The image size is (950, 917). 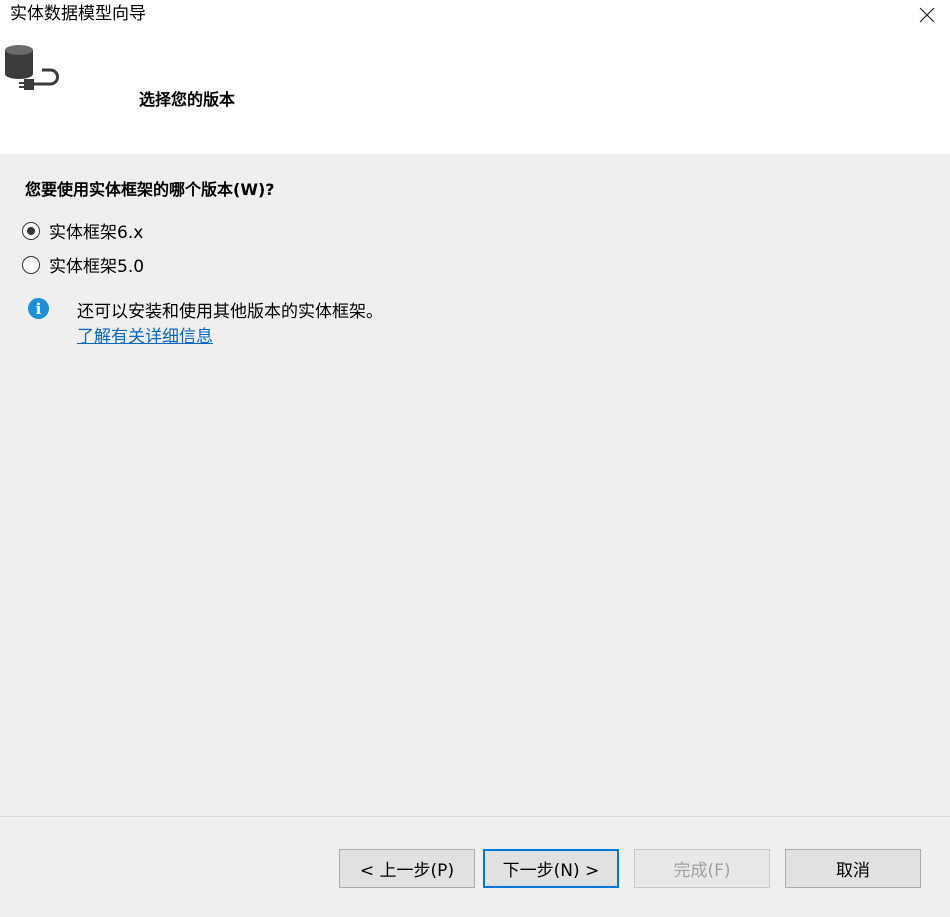 What do you see at coordinates (32, 67) in the screenshot?
I see `database-plug-icon` at bounding box center [32, 67].